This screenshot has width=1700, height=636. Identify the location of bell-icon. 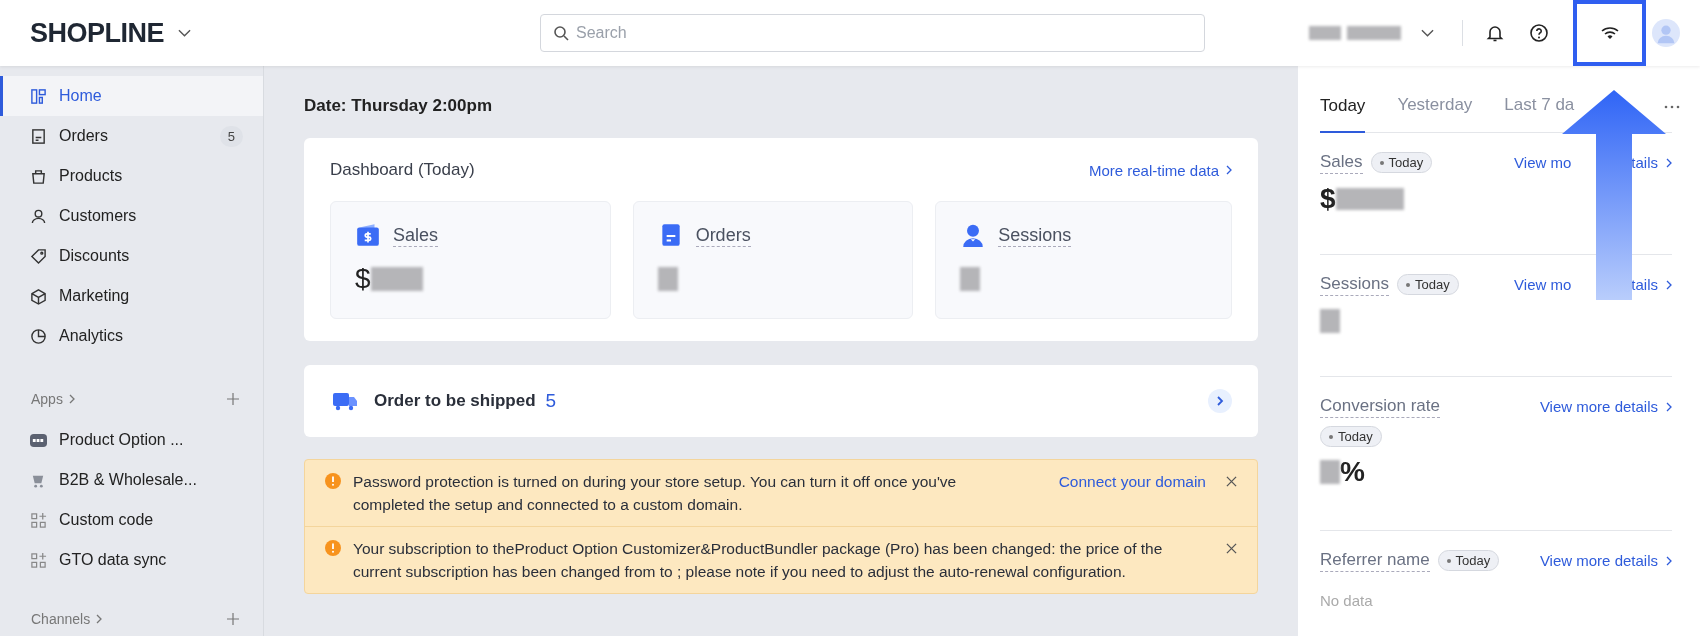
(1495, 33).